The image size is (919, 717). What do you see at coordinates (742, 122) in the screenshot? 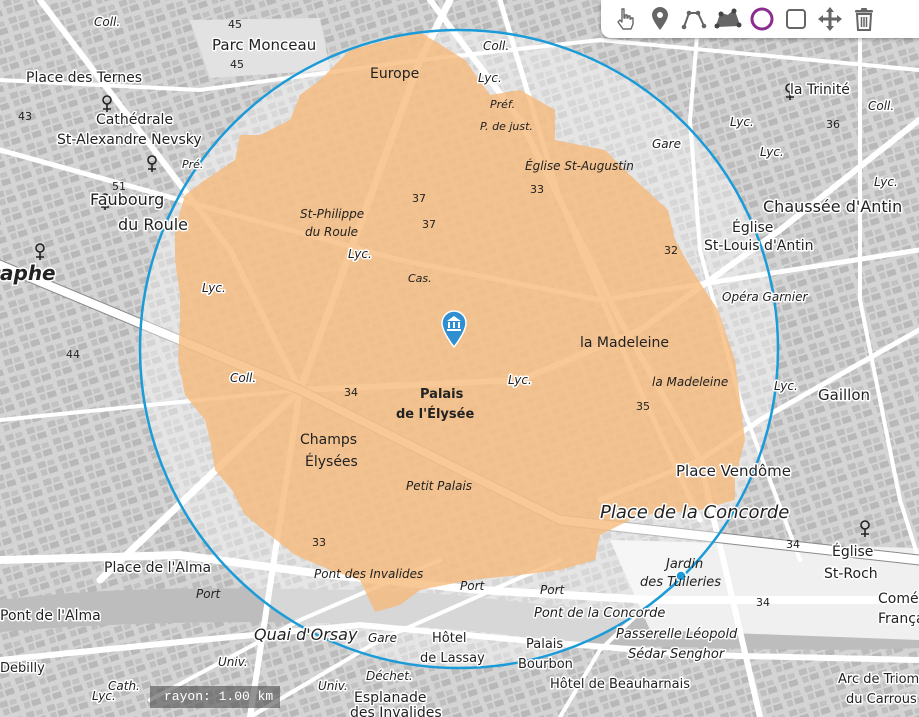
I see `label-lyc-5: Lyc.` at bounding box center [742, 122].